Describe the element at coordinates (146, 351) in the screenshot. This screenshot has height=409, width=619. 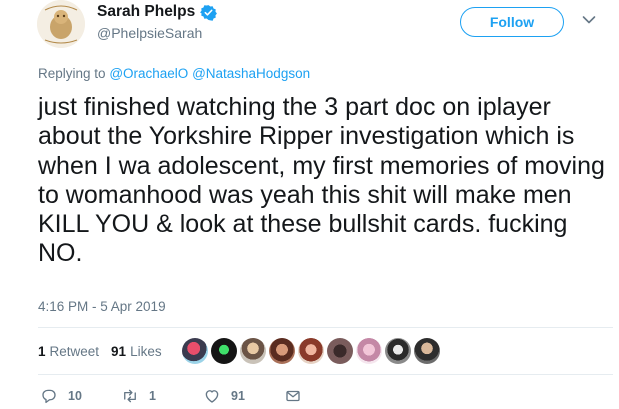
I see `likes-stat-label: Likes` at that location.